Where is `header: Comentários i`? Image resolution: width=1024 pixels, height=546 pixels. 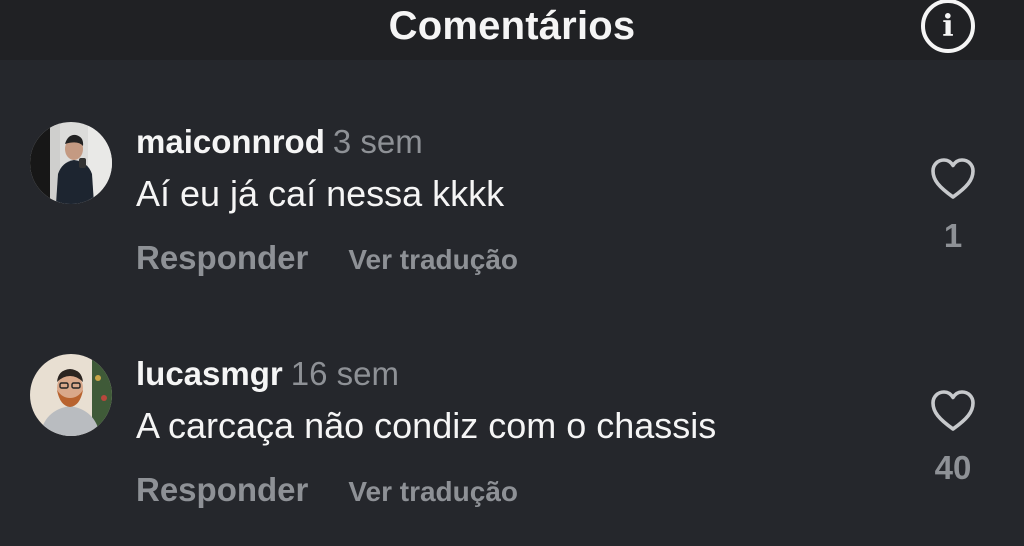
header: Comentários i is located at coordinates (512, 30).